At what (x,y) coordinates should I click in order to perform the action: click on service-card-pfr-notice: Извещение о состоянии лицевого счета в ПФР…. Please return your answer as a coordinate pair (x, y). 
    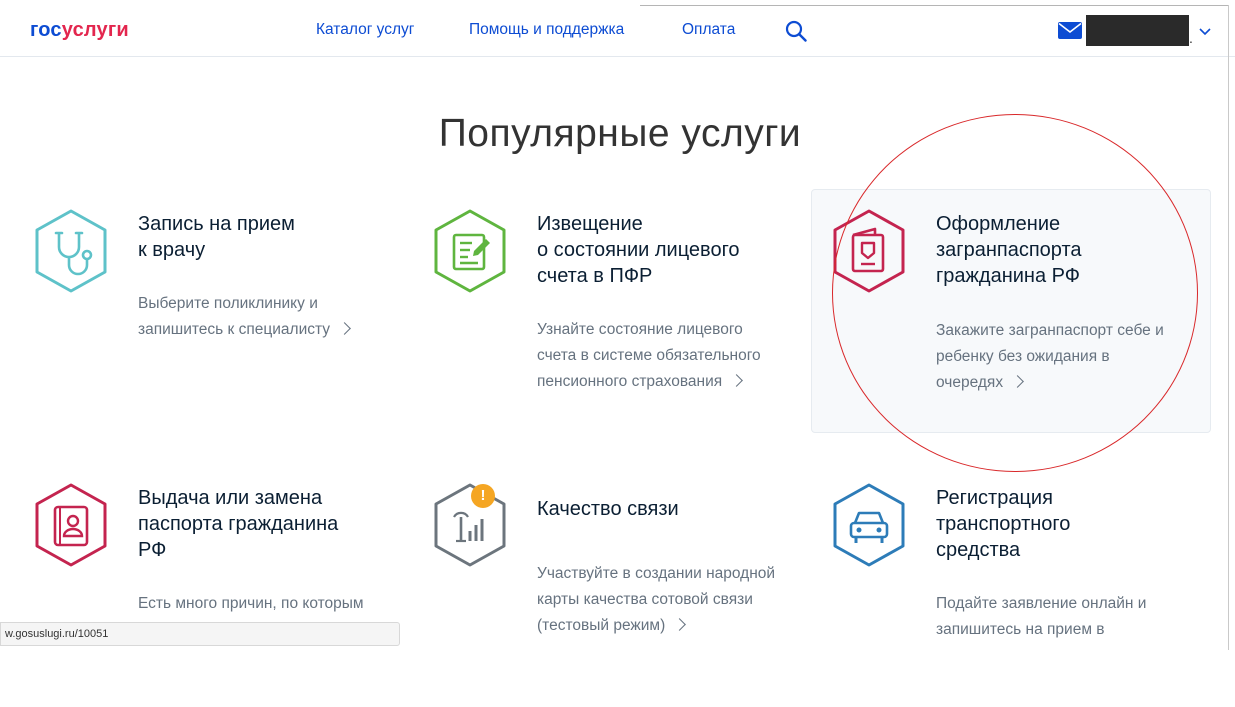
    Looking at the image, I should click on (612, 311).